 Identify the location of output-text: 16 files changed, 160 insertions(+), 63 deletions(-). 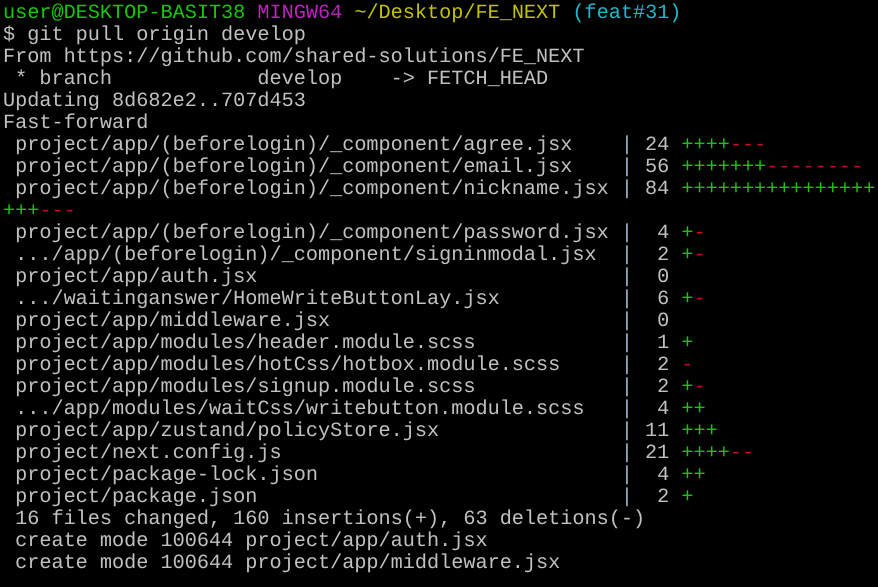
(330, 520).